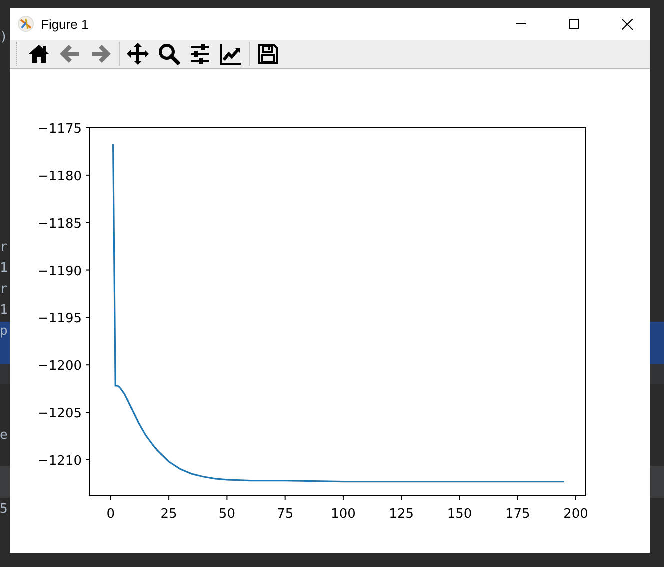 This screenshot has width=664, height=567. What do you see at coordinates (169, 54) in the screenshot?
I see `magnifier-icon` at bounding box center [169, 54].